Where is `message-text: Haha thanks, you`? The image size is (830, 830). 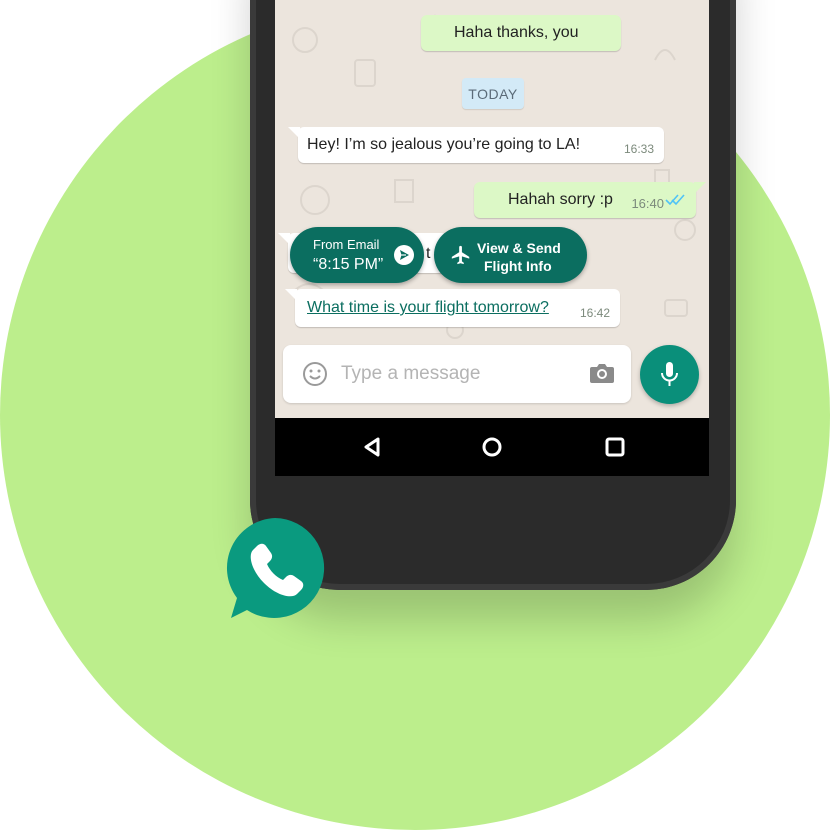
message-text: Haha thanks, you is located at coordinates (516, 32).